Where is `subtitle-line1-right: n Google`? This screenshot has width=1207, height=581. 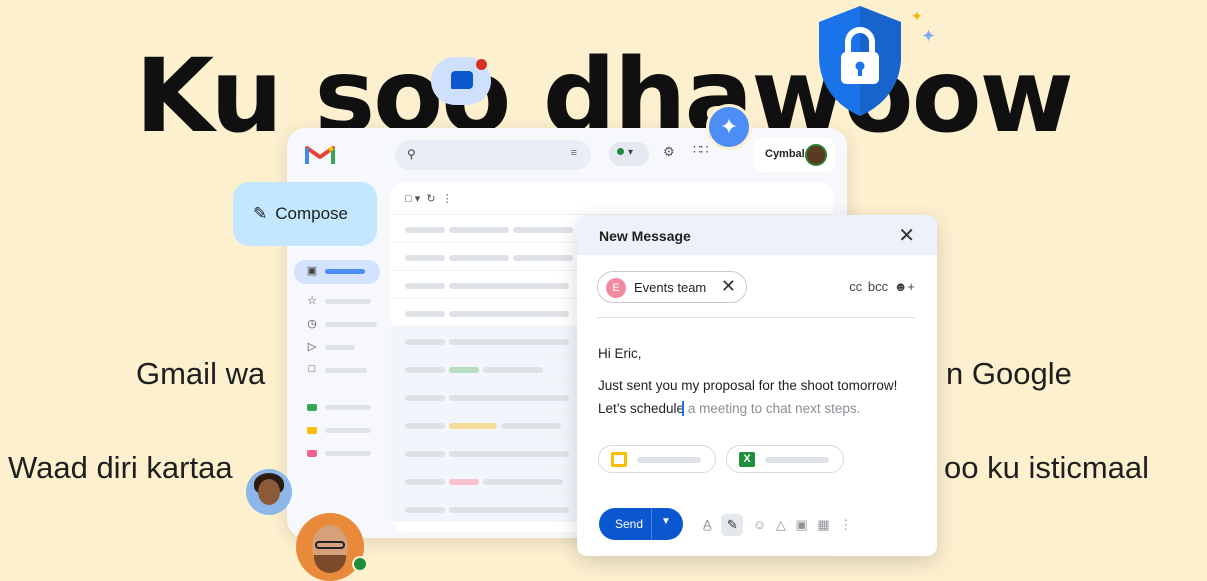
subtitle-line1-right: n Google is located at coordinates (1009, 373).